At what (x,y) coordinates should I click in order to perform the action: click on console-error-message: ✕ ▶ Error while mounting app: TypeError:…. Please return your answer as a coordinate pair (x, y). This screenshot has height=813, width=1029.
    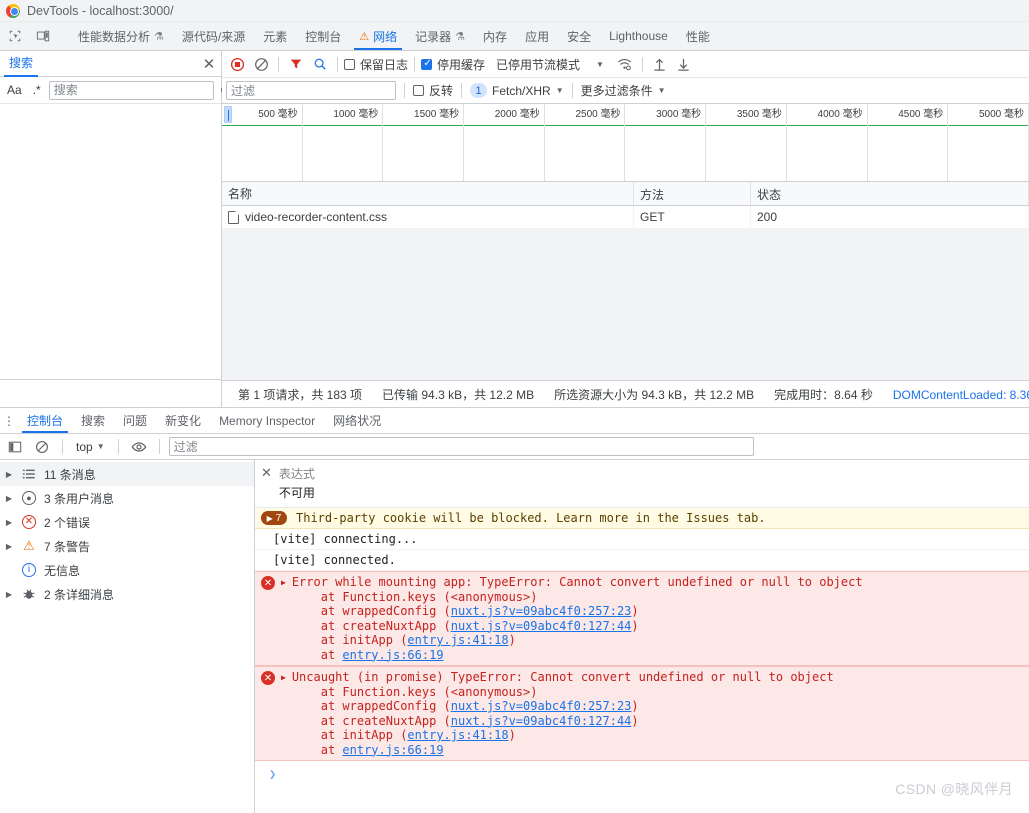
    Looking at the image, I should click on (642, 618).